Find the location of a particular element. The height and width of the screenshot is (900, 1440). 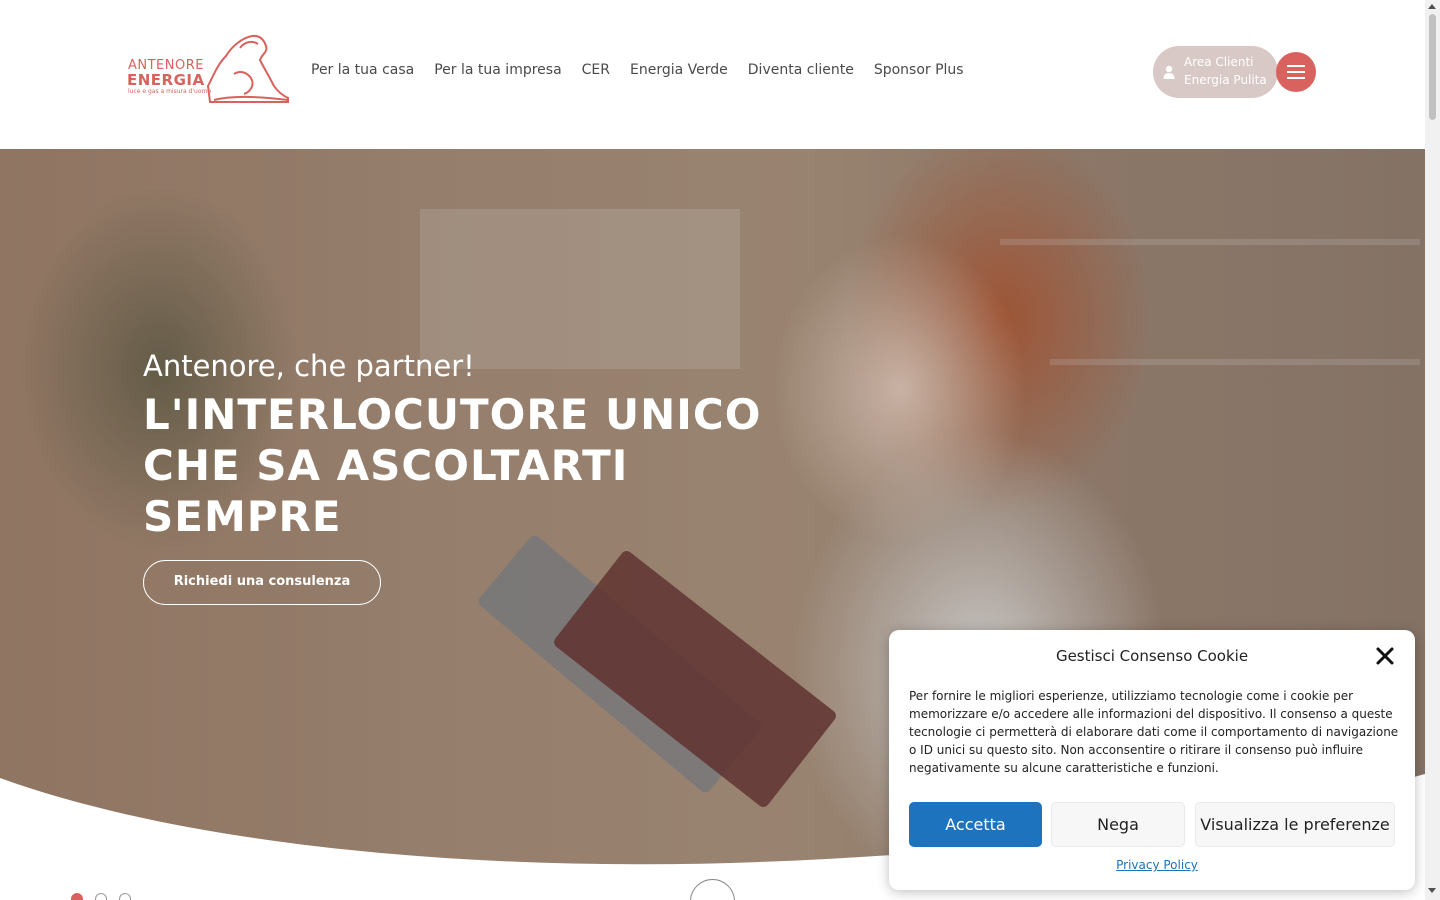

lion-logo-icon is located at coordinates (247, 68).